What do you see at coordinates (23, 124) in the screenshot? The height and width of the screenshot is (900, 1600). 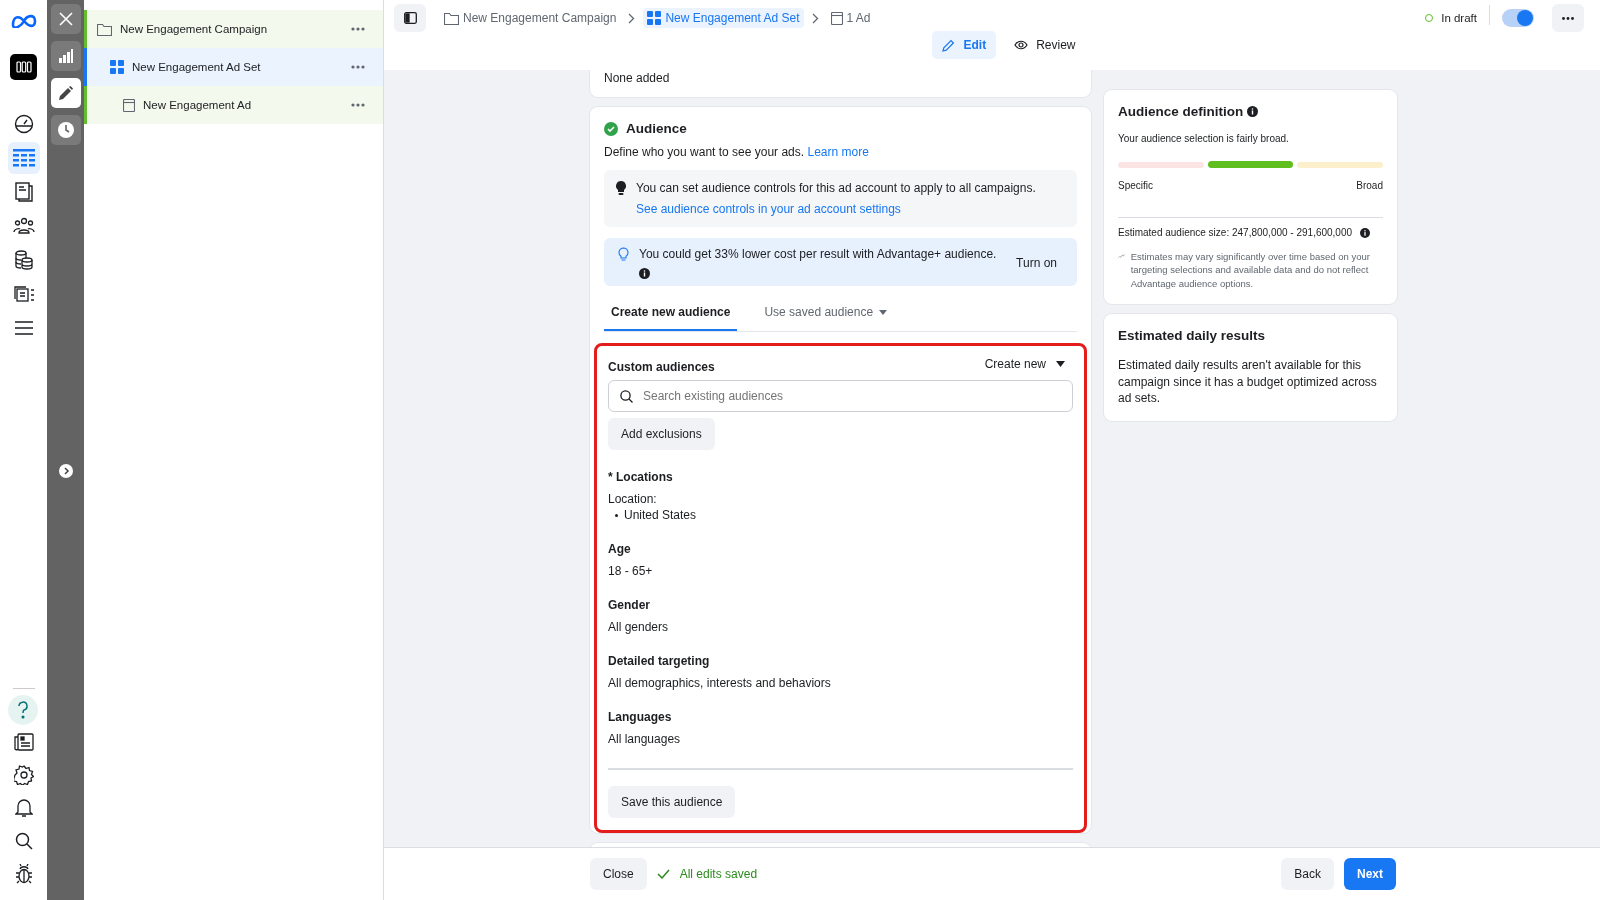 I see `gauge-icon` at bounding box center [23, 124].